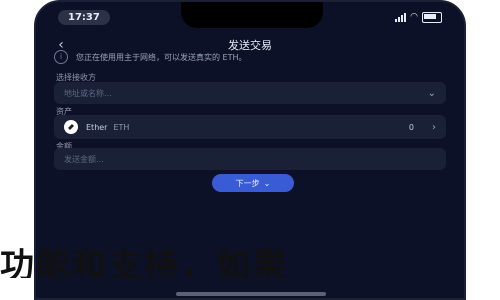 The width and height of the screenshot is (500, 300). Describe the element at coordinates (97, 127) in the screenshot. I see `asset-name: Ether` at that location.